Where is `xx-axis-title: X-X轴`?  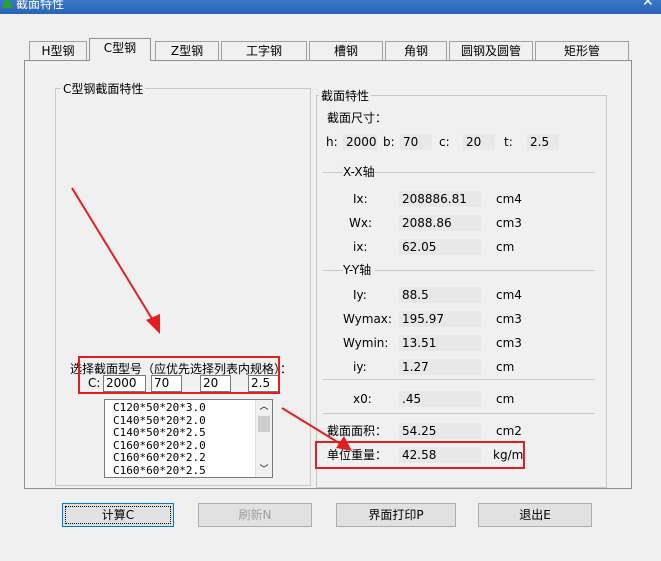
xx-axis-title: X-X轴 is located at coordinates (359, 172).